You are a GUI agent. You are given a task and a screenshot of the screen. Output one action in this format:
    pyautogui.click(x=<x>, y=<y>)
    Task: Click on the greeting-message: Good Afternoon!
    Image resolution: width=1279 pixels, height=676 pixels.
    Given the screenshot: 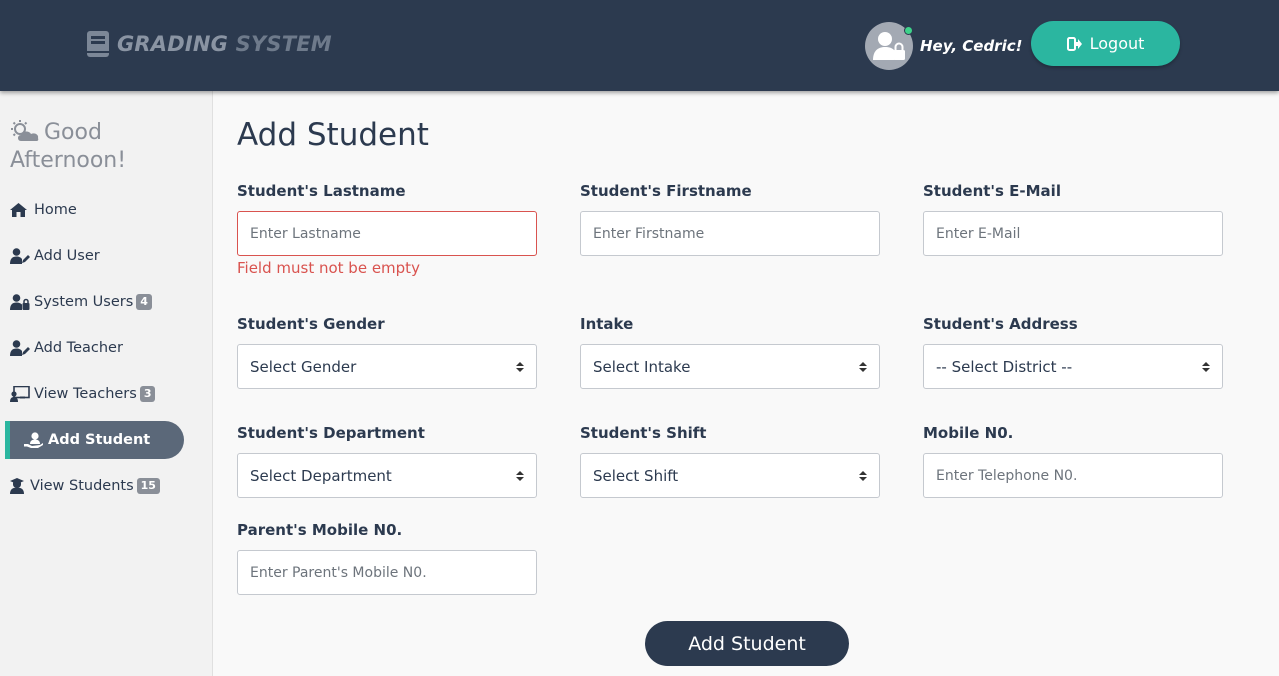 What is the action you would take?
    pyautogui.click(x=111, y=147)
    